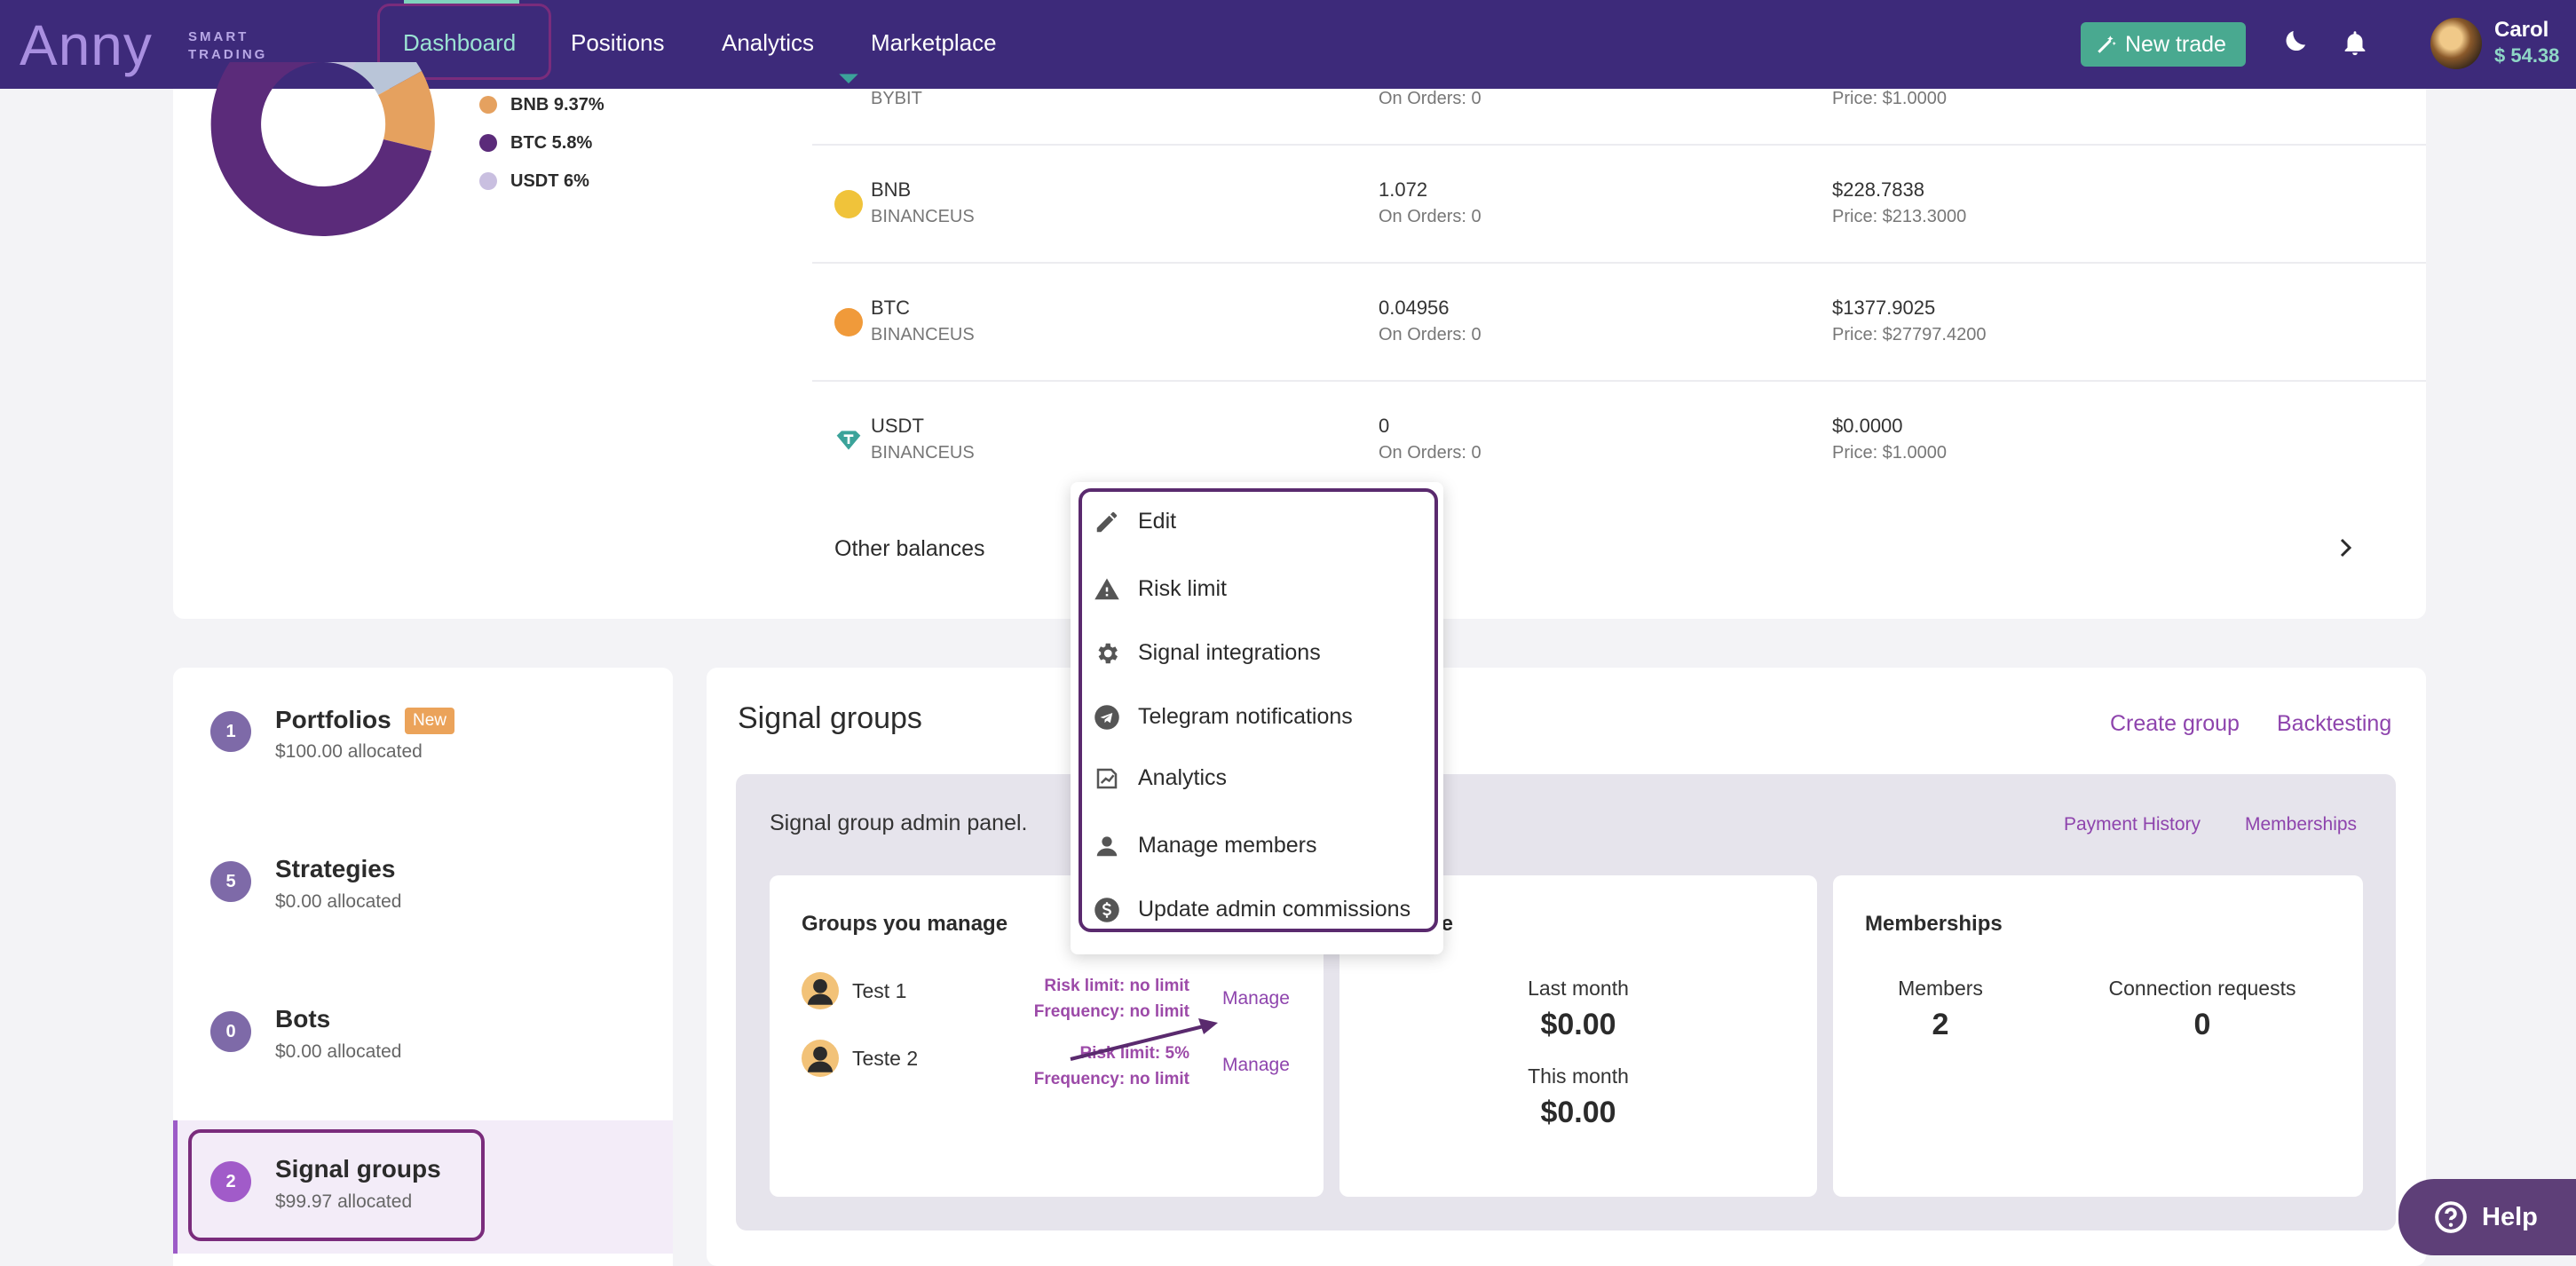 The width and height of the screenshot is (2576, 1266). Describe the element at coordinates (333, 720) in the screenshot. I see `sidebar-item-portfolios: Portfolios` at that location.